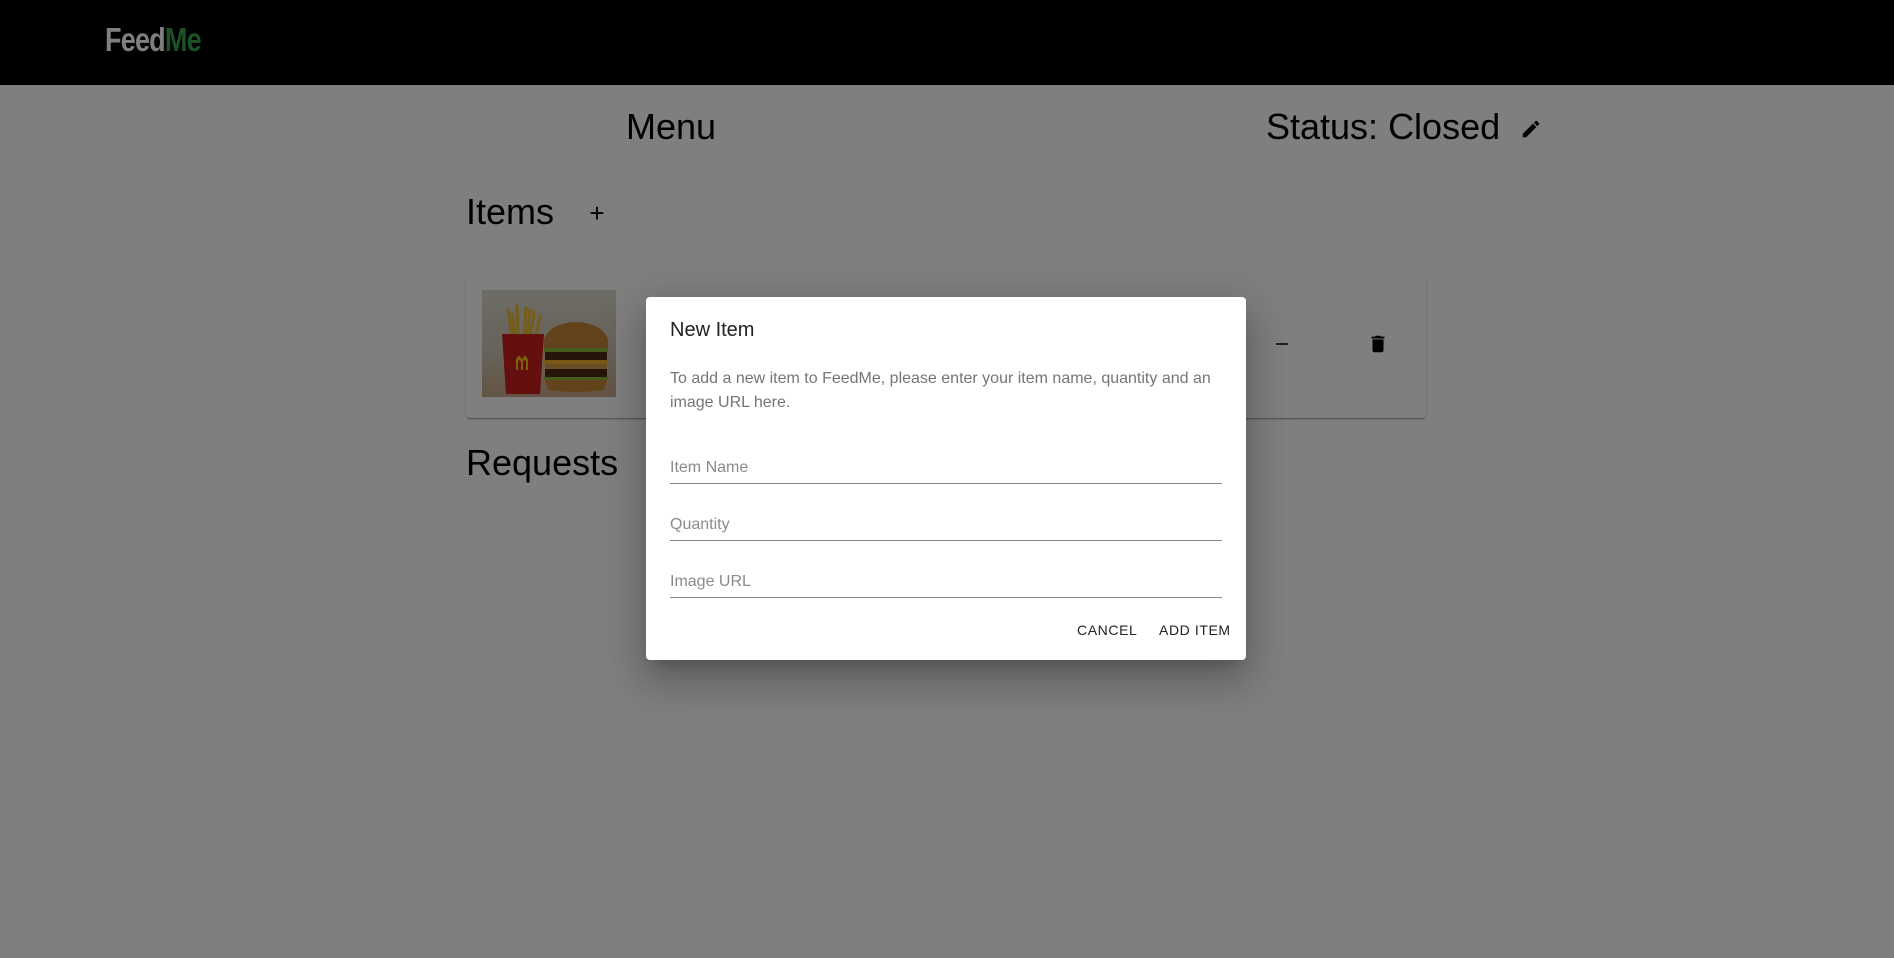 Image resolution: width=1894 pixels, height=958 pixels. Describe the element at coordinates (1195, 630) in the screenshot. I see `add-item-submit-button: ADD ITEM` at that location.